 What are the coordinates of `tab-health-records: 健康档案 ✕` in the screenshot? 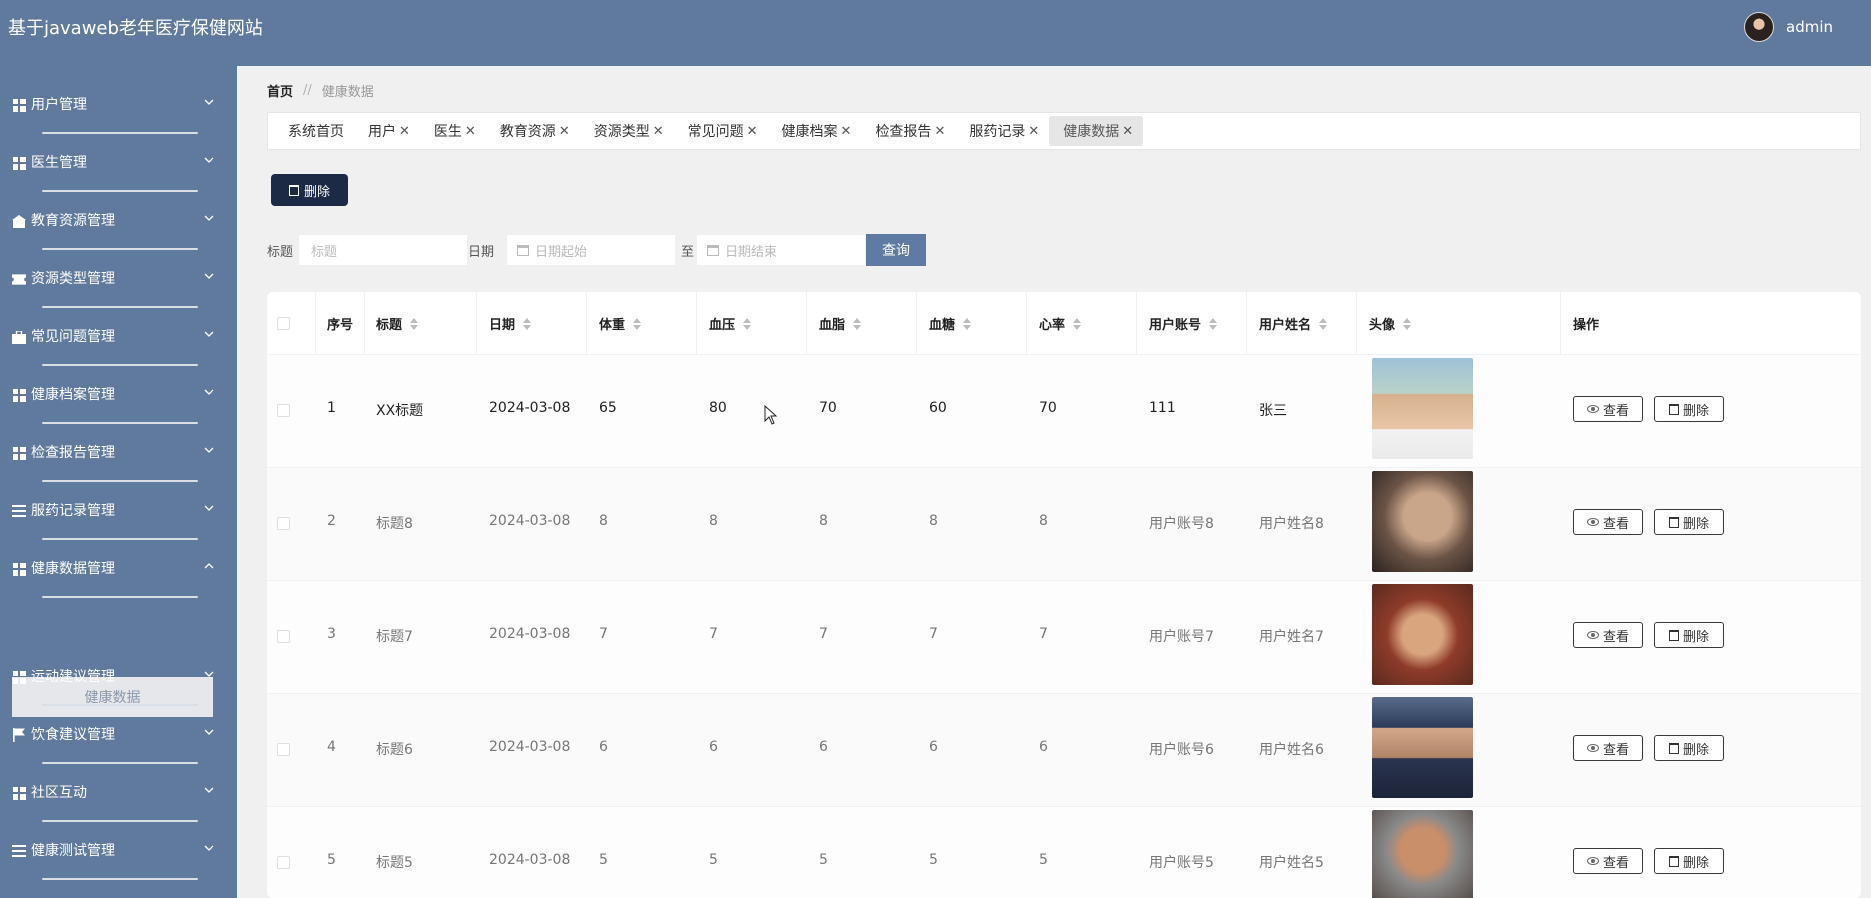 It's located at (815, 131).